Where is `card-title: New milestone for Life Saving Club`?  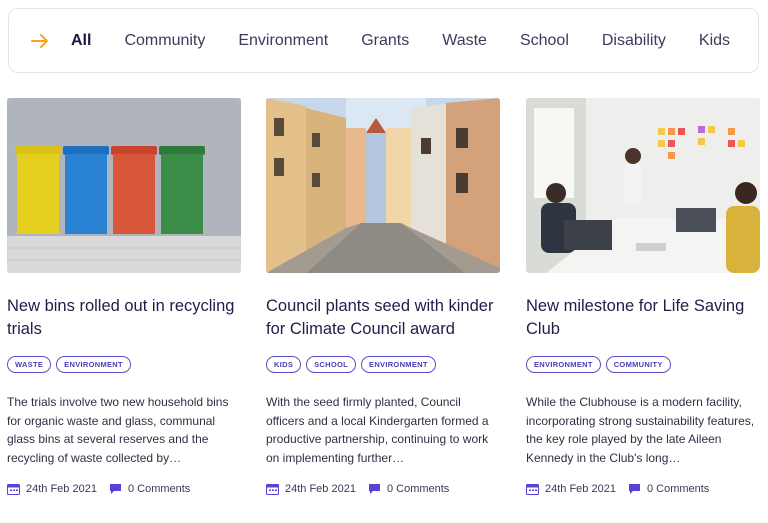 card-title: New milestone for Life Saving Club is located at coordinates (643, 319).